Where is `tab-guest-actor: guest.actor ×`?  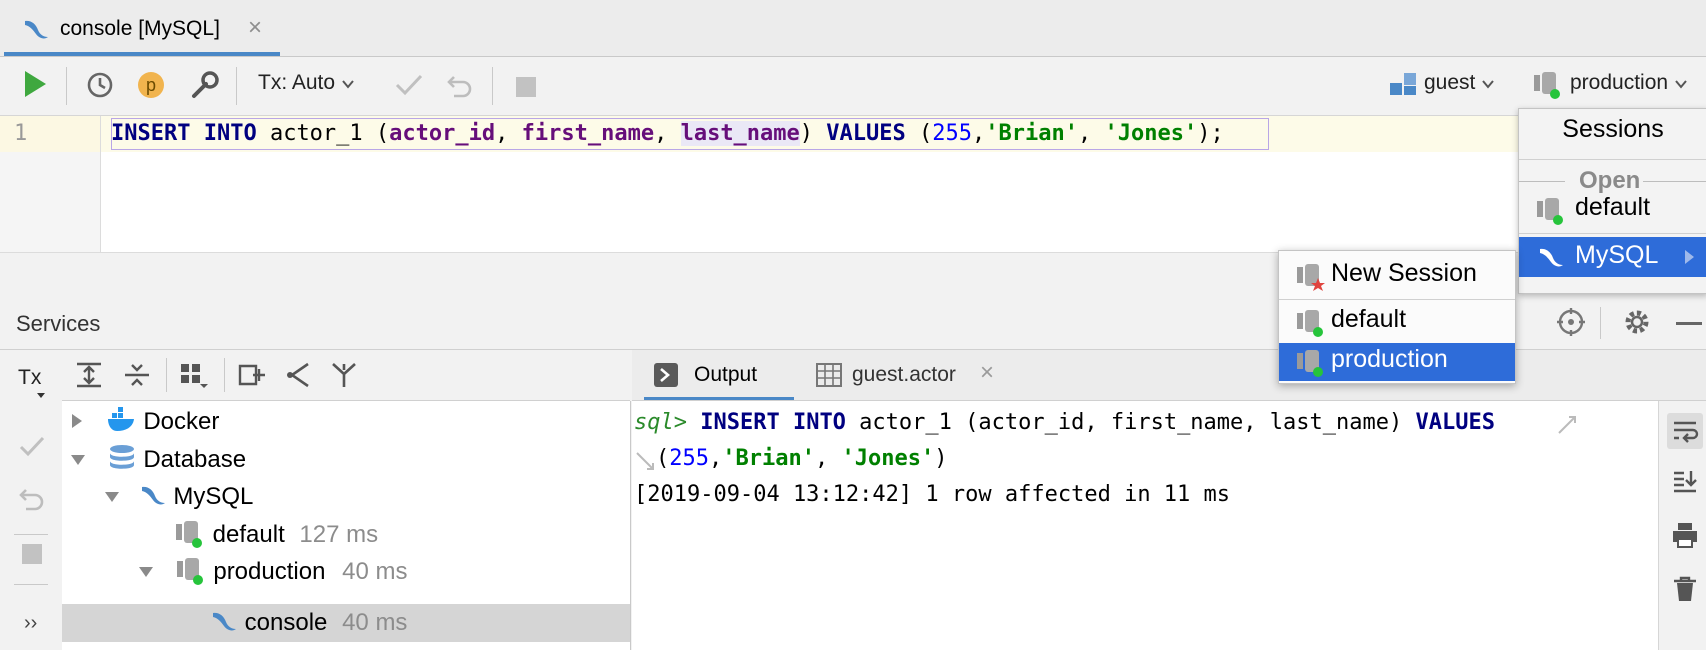
tab-guest-actor: guest.actor × is located at coordinates (918, 375).